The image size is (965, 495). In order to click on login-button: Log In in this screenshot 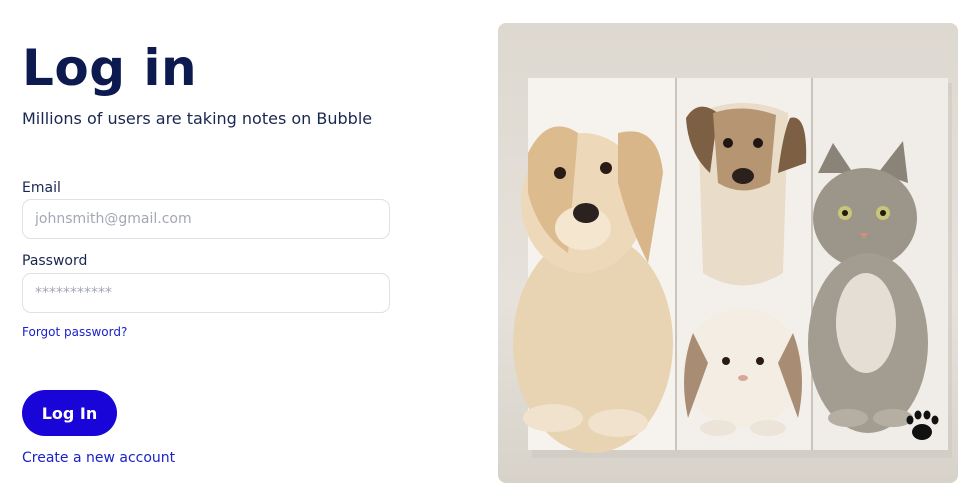, I will do `click(69, 413)`.